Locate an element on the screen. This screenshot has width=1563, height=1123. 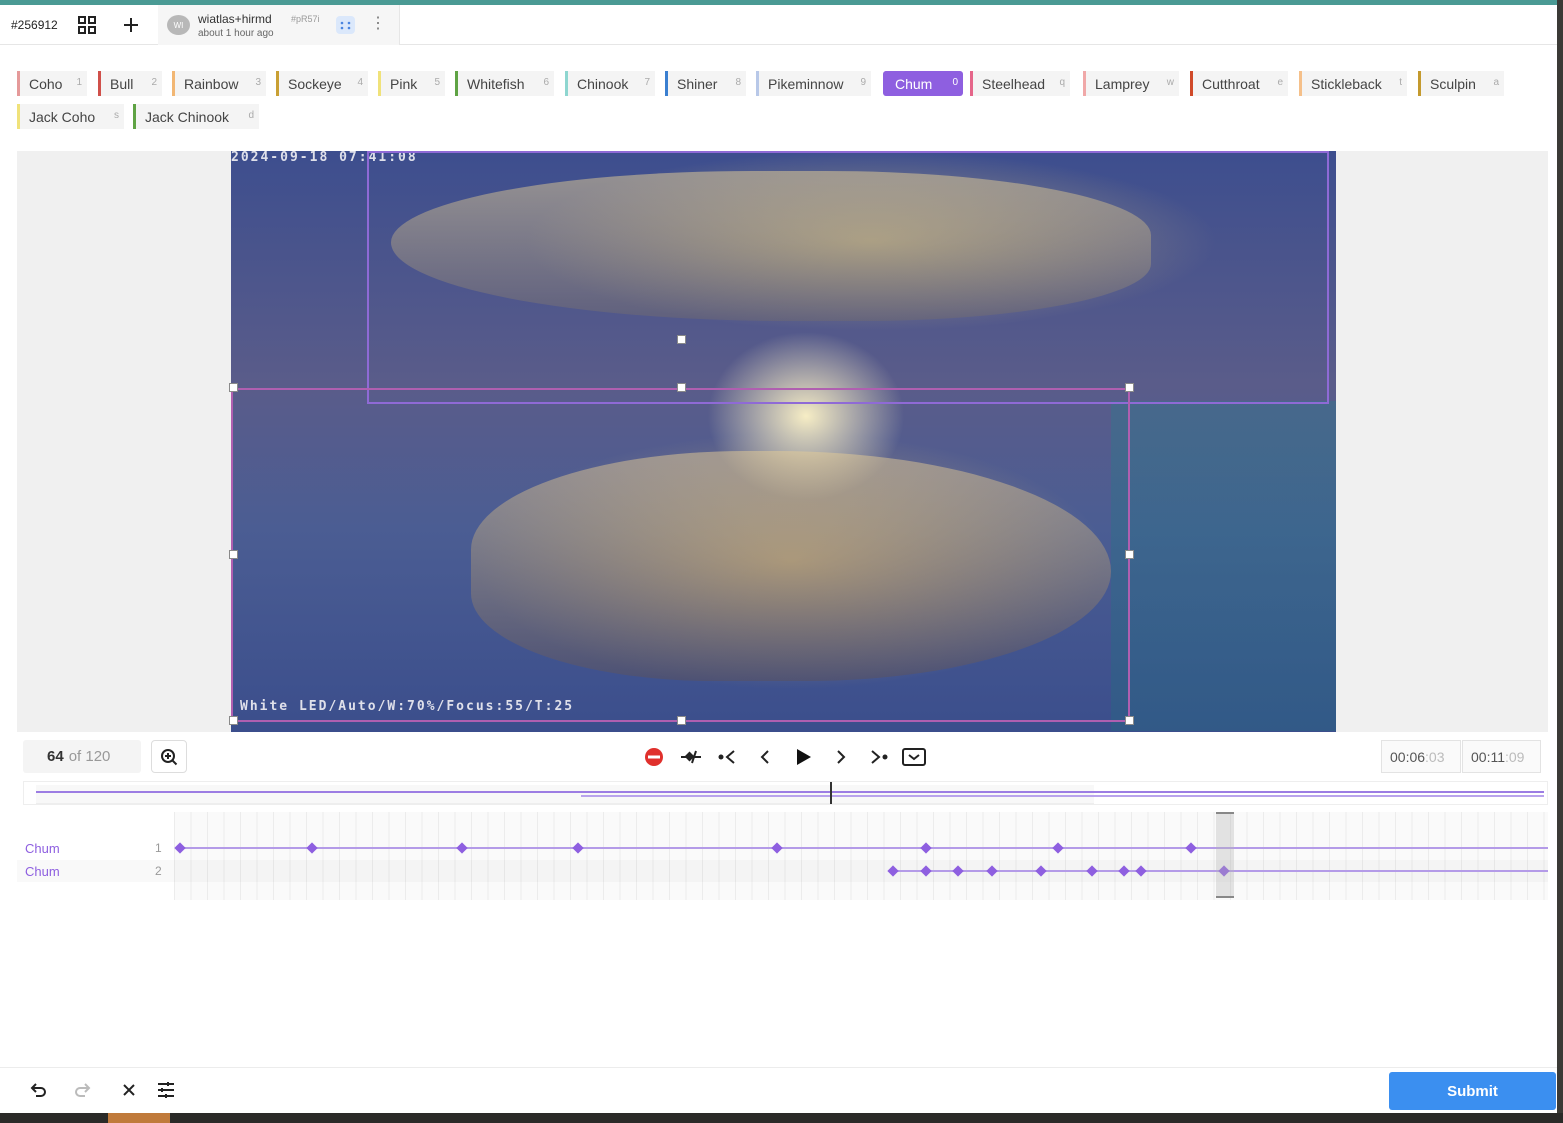
label-name: Bull is located at coordinates (122, 83).